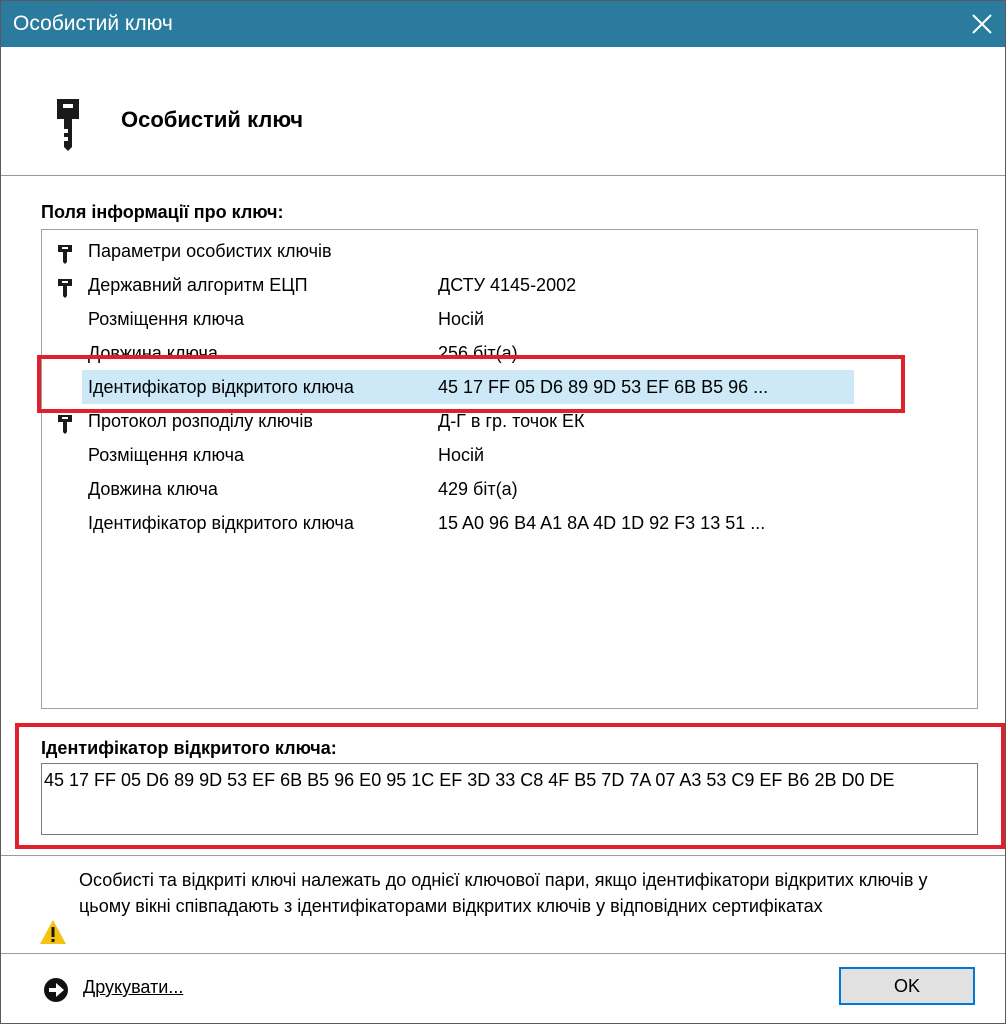  What do you see at coordinates (210, 251) in the screenshot?
I see `list-item-name: Параметри особистих ключів` at bounding box center [210, 251].